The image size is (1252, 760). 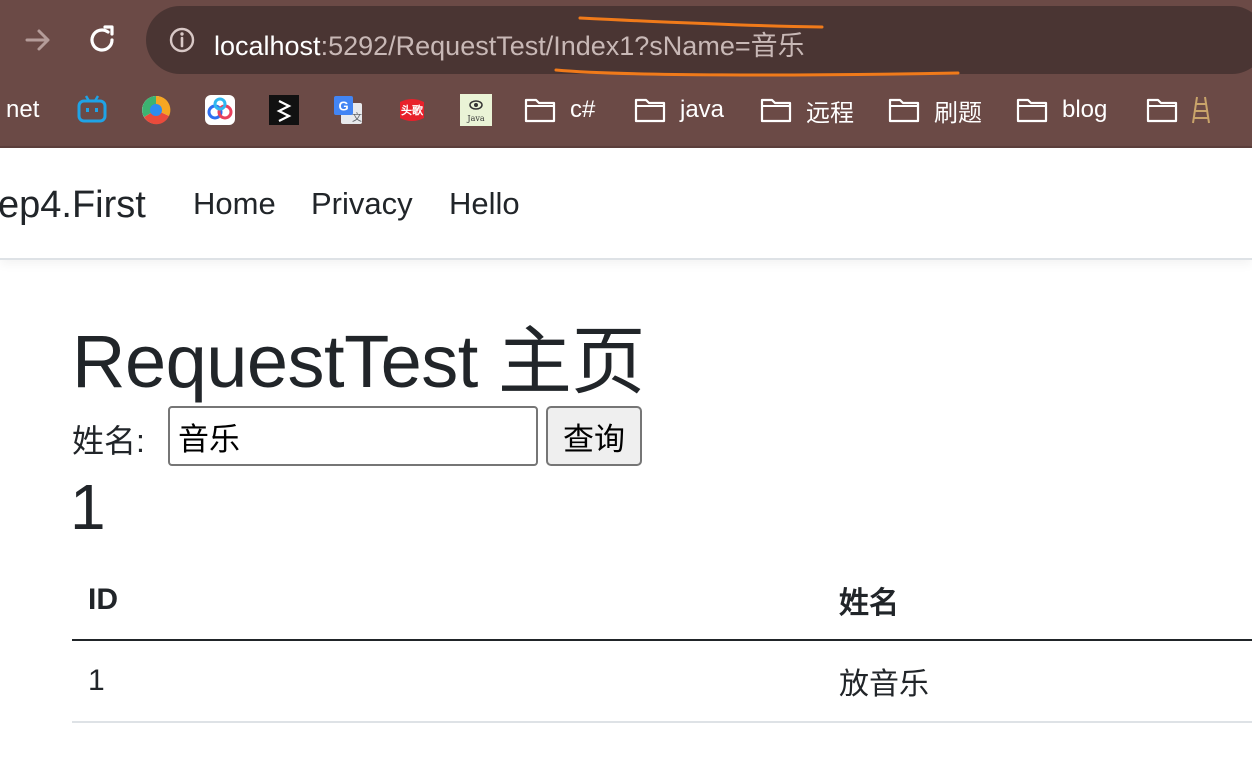 I want to click on bookmark-net: net, so click(x=22, y=110).